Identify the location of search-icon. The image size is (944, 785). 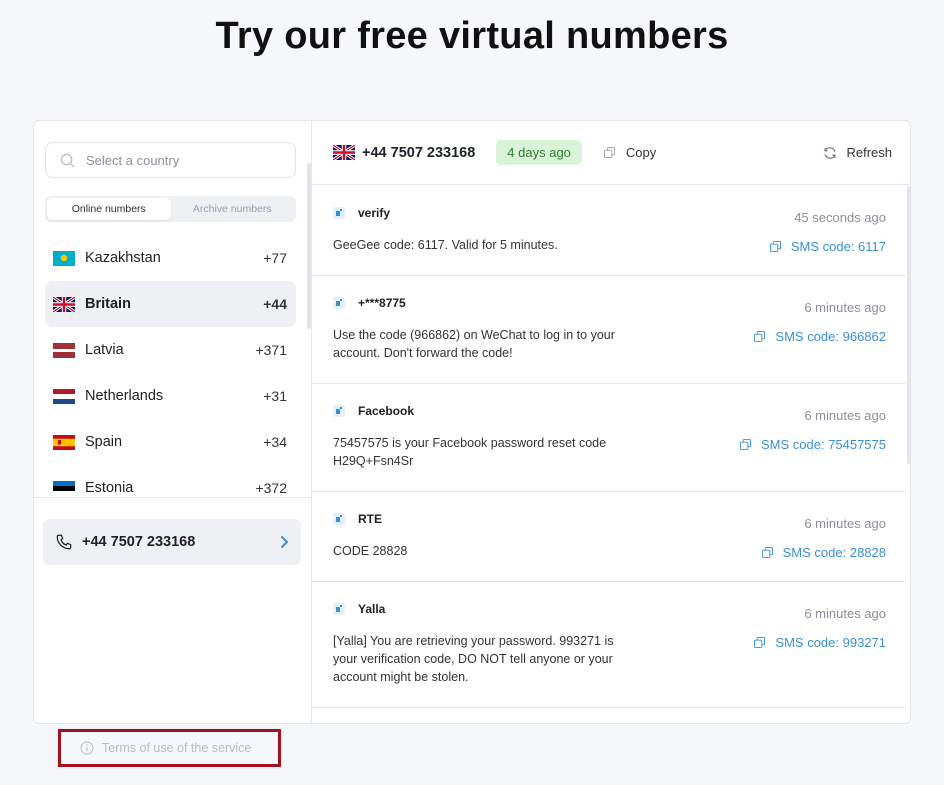
(67, 160).